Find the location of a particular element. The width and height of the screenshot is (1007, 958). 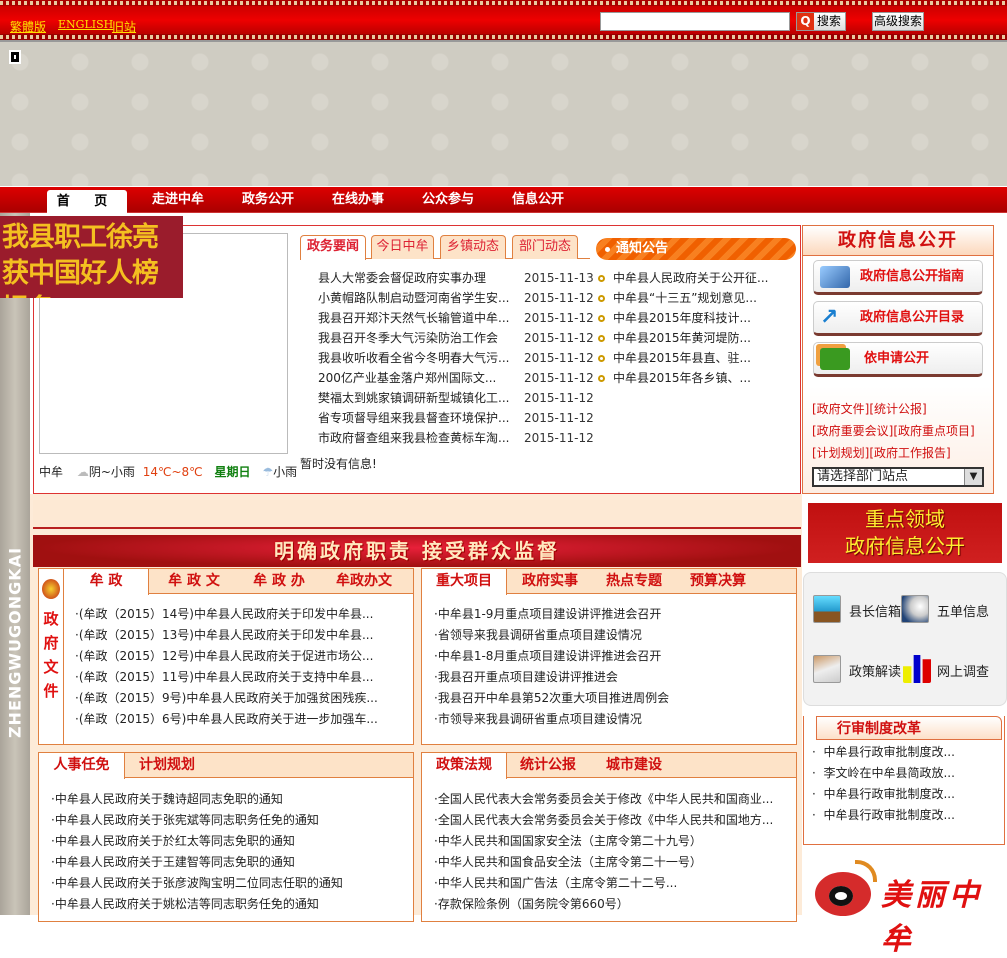

nav-info-disclosure: 信息公开 is located at coordinates (538, 200).